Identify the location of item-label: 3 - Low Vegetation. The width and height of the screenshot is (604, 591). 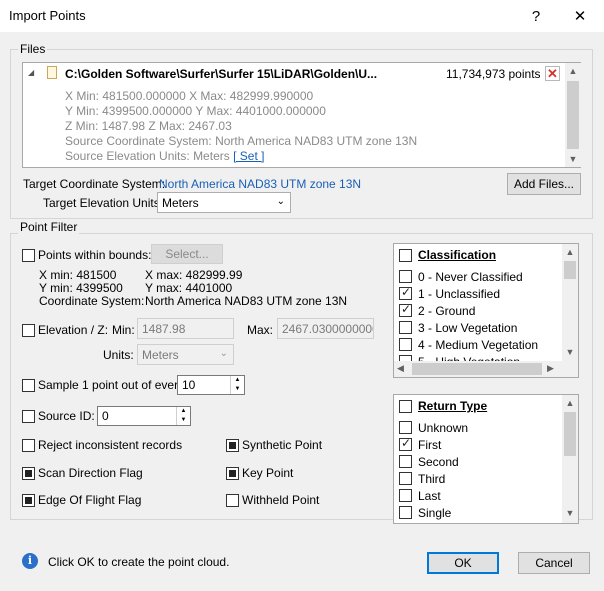
(468, 327).